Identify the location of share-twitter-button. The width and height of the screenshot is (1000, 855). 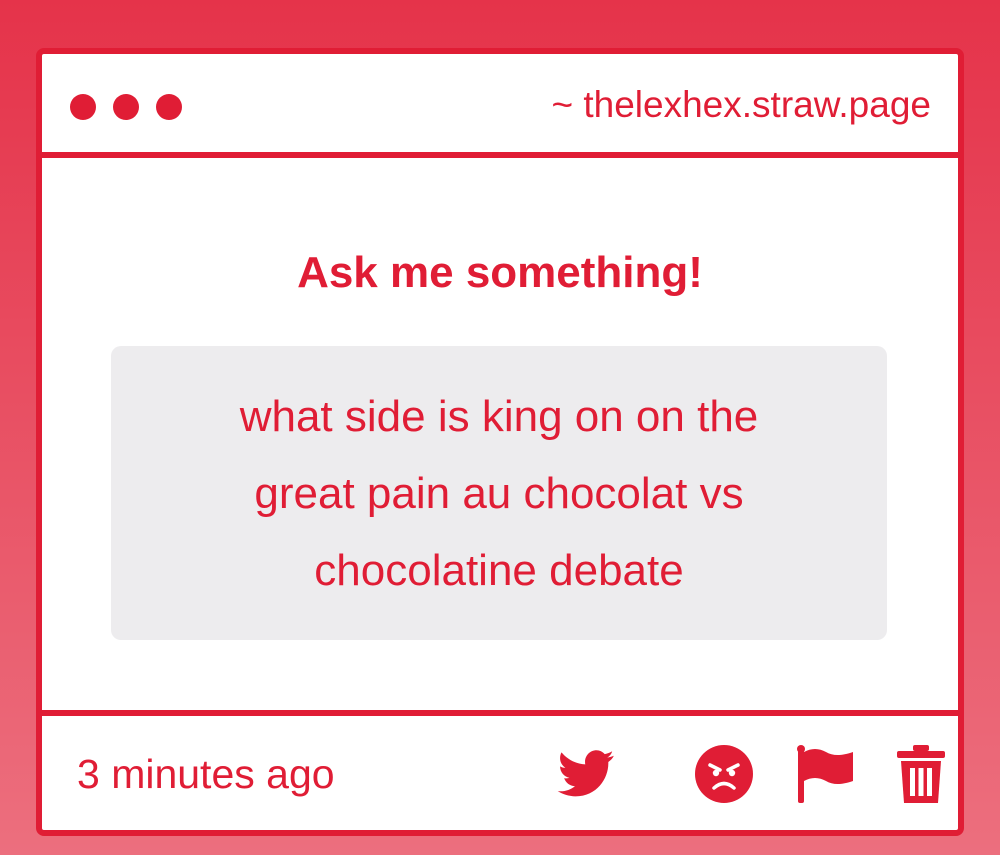
(586, 774).